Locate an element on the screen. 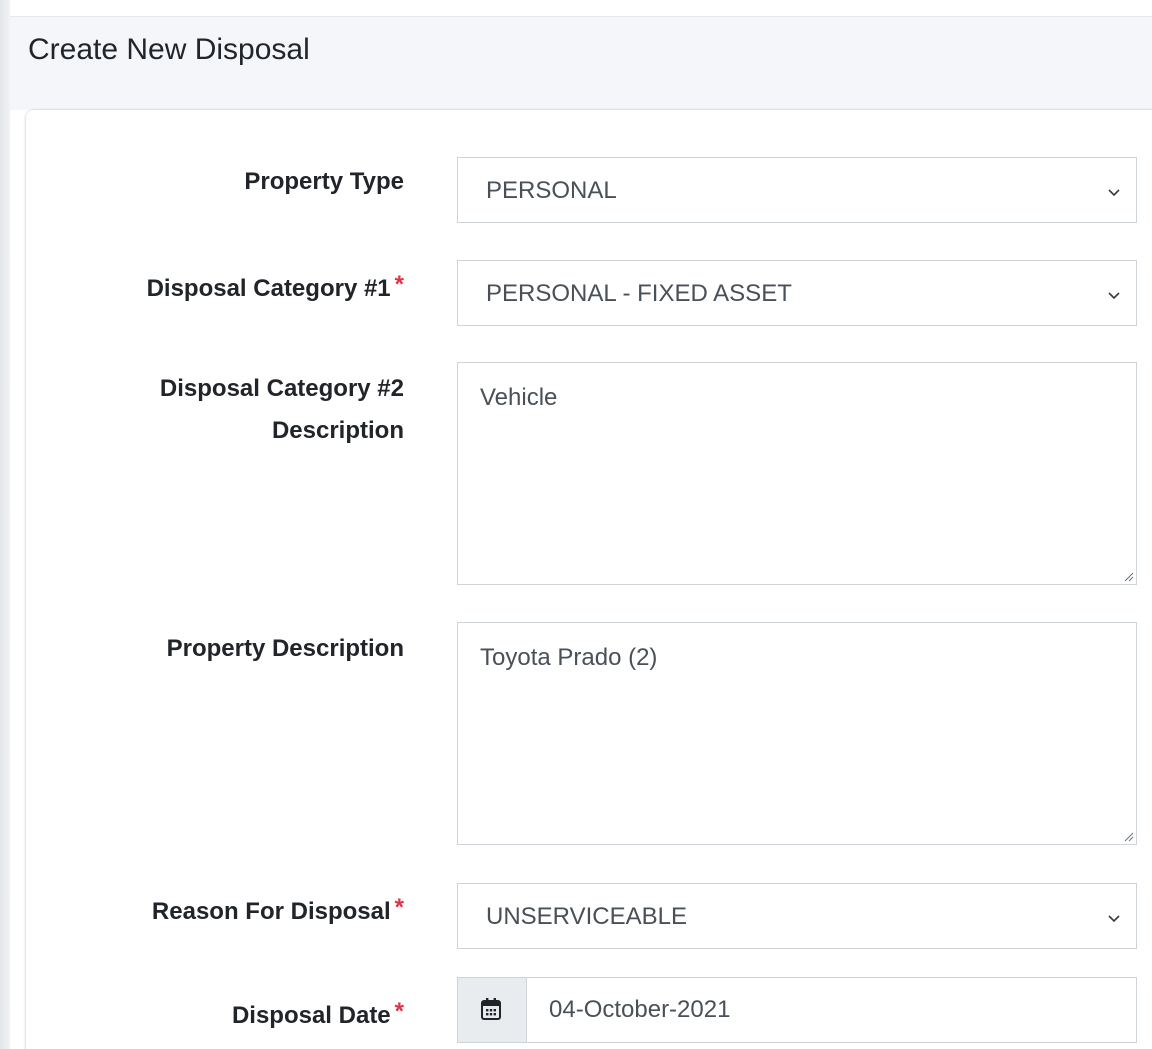  disposal-category-2-value: Vehicle is located at coordinates (519, 397).